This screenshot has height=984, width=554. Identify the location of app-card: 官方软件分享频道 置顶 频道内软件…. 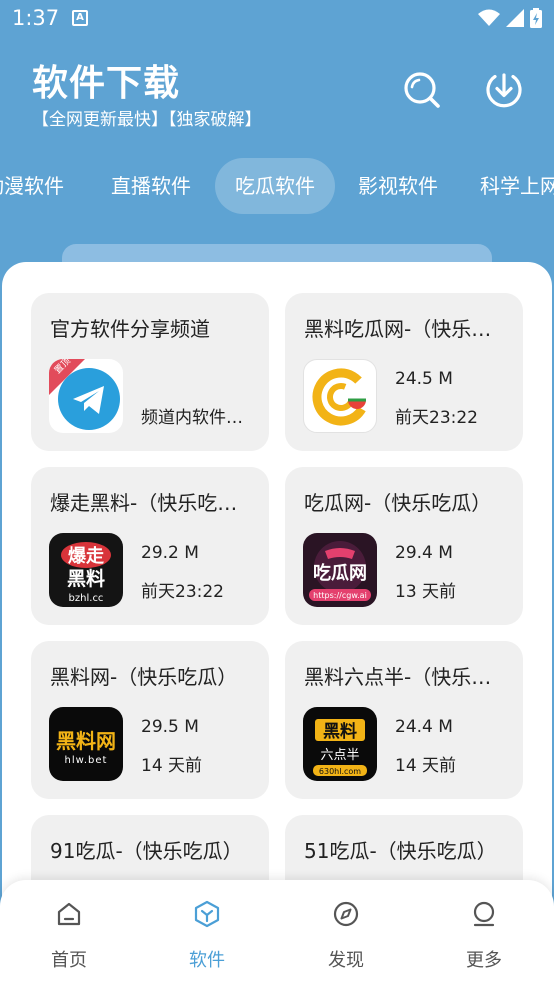
(150, 372).